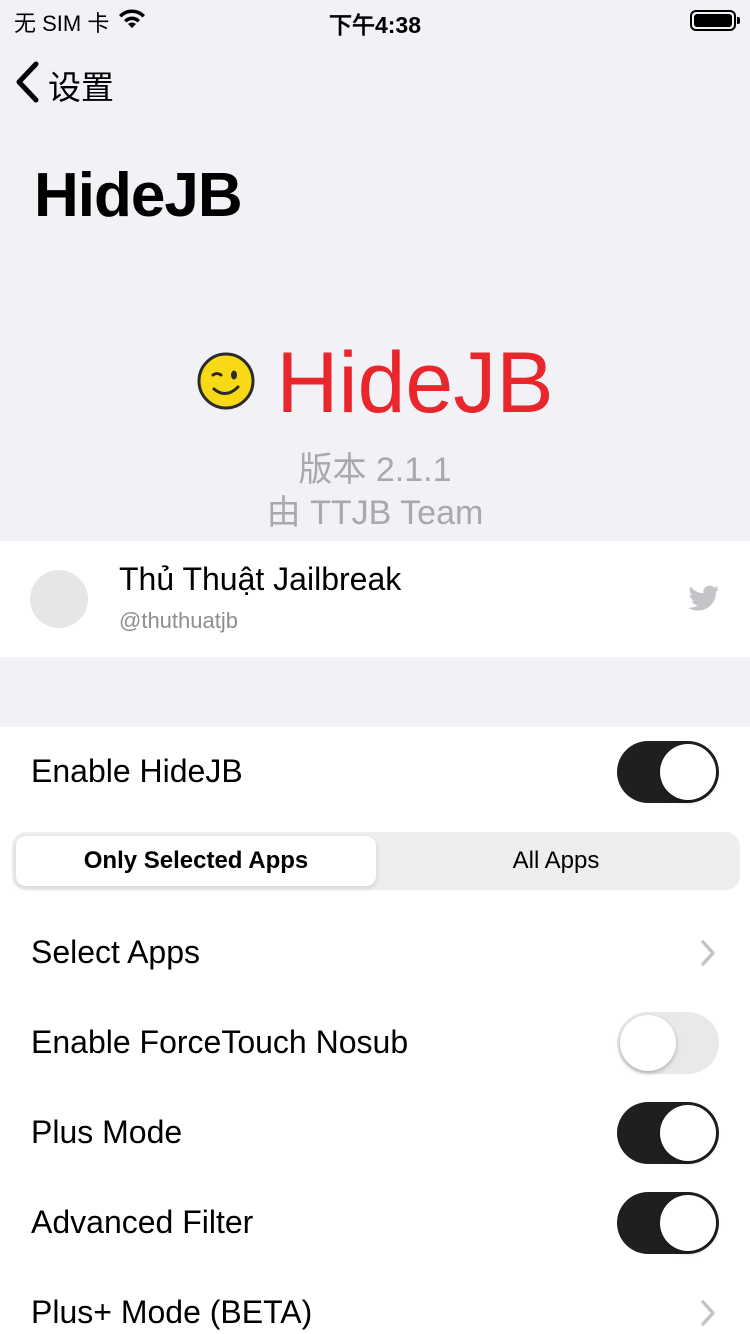  Describe the element at coordinates (196, 861) in the screenshot. I see `segment-only-selected-apps: Only Selected Apps` at that location.